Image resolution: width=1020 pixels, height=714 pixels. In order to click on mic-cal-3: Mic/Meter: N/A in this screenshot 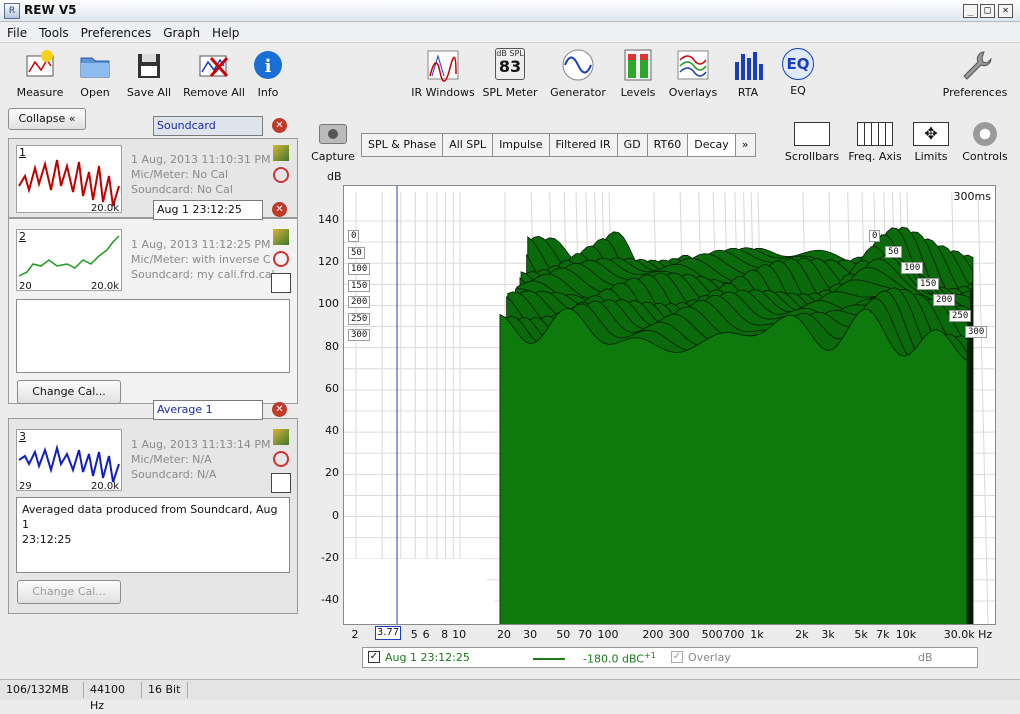, I will do `click(171, 459)`.